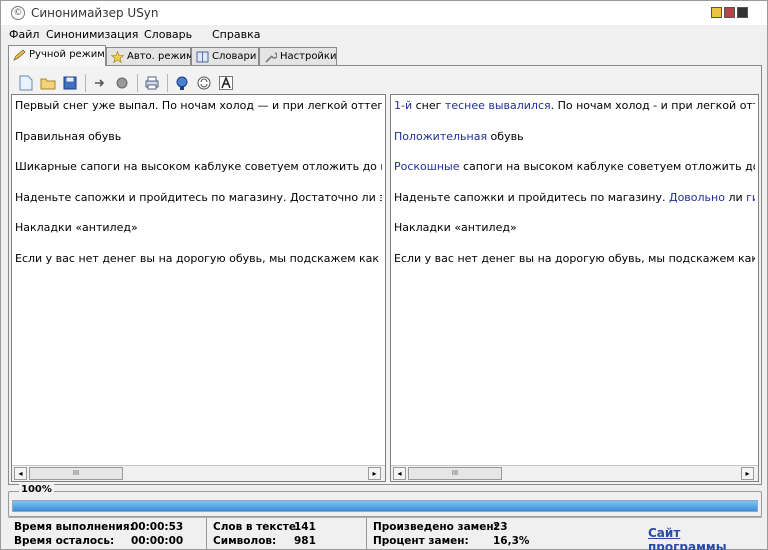 Image resolution: width=768 pixels, height=550 pixels. I want to click on pencil-icon, so click(19, 55).